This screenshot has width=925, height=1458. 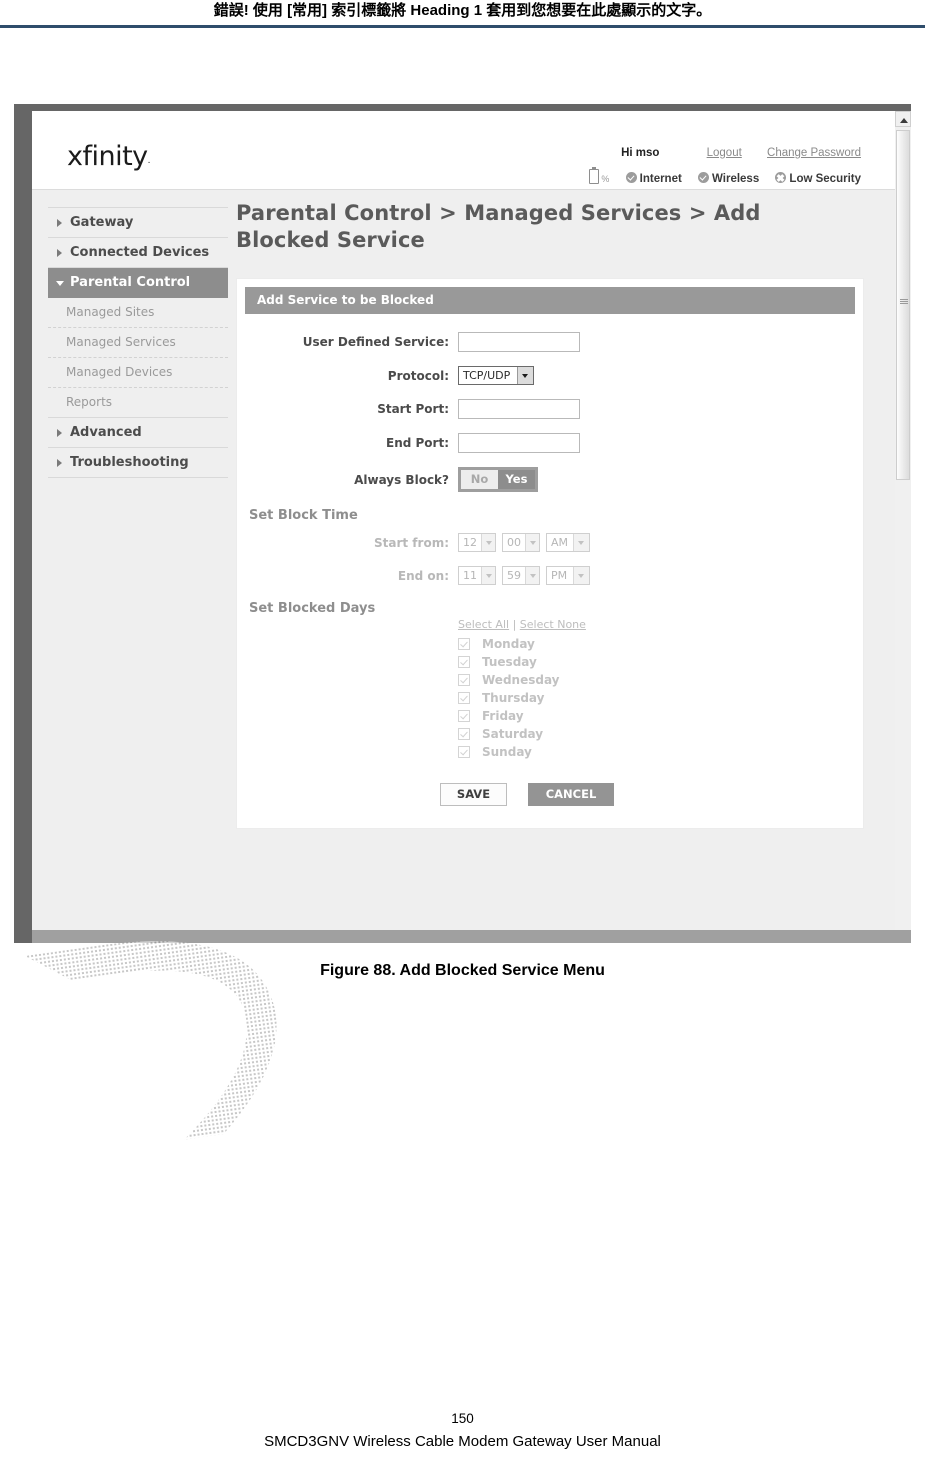 I want to click on day-row-saturday: Saturday, so click(x=660, y=734).